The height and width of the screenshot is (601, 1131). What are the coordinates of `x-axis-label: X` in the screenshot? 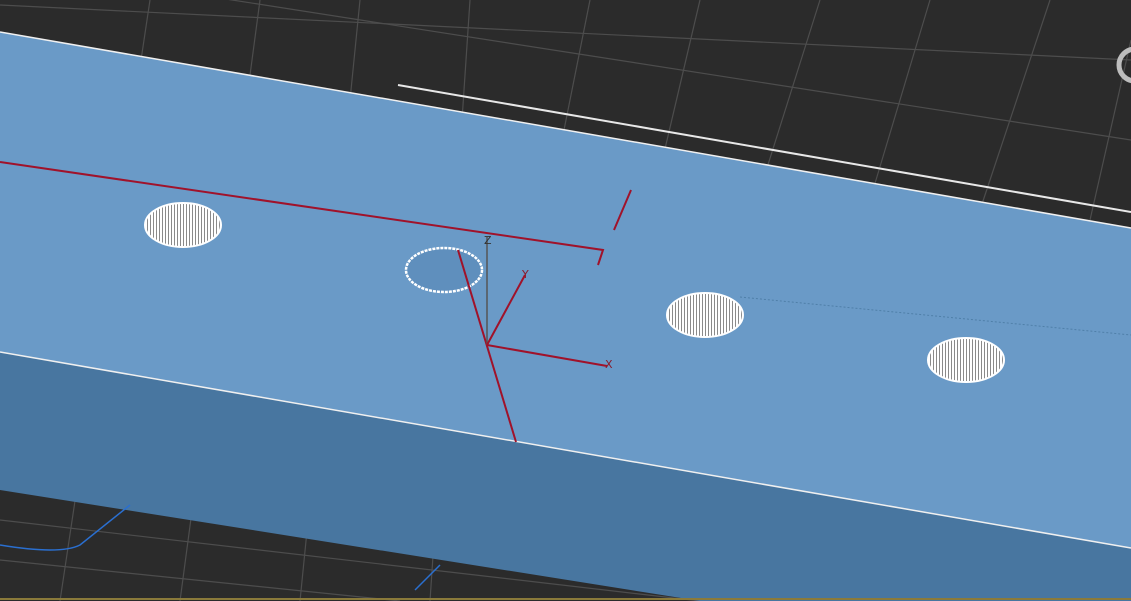 It's located at (609, 364).